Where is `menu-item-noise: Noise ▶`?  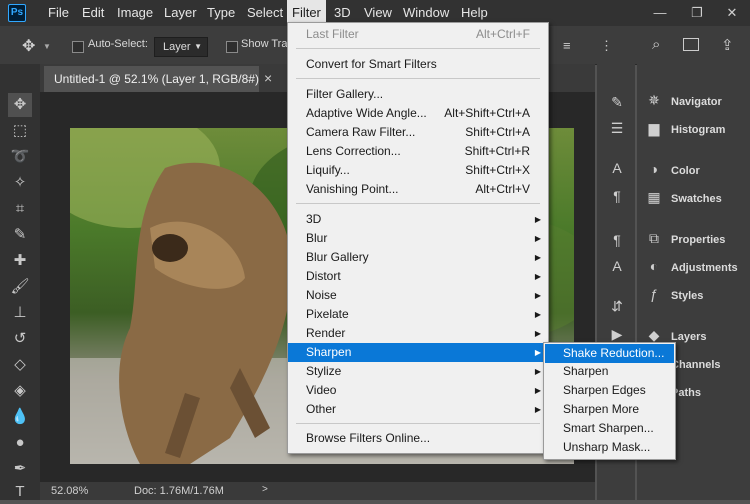 menu-item-noise: Noise ▶ is located at coordinates (418, 295).